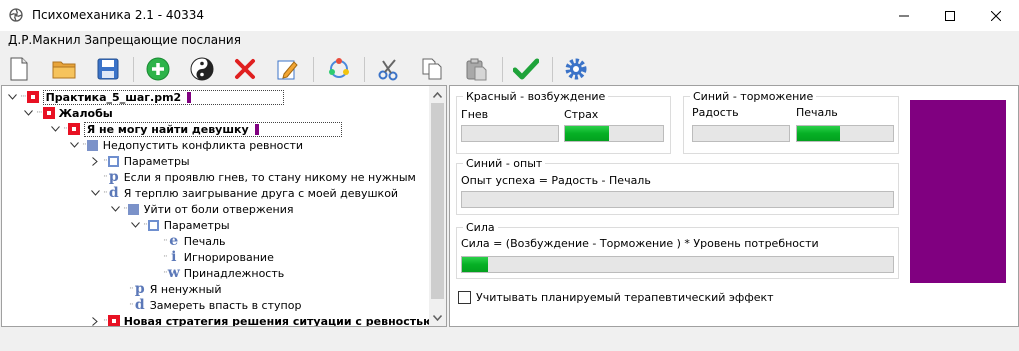  I want to click on minimize-button, so click(904, 15).